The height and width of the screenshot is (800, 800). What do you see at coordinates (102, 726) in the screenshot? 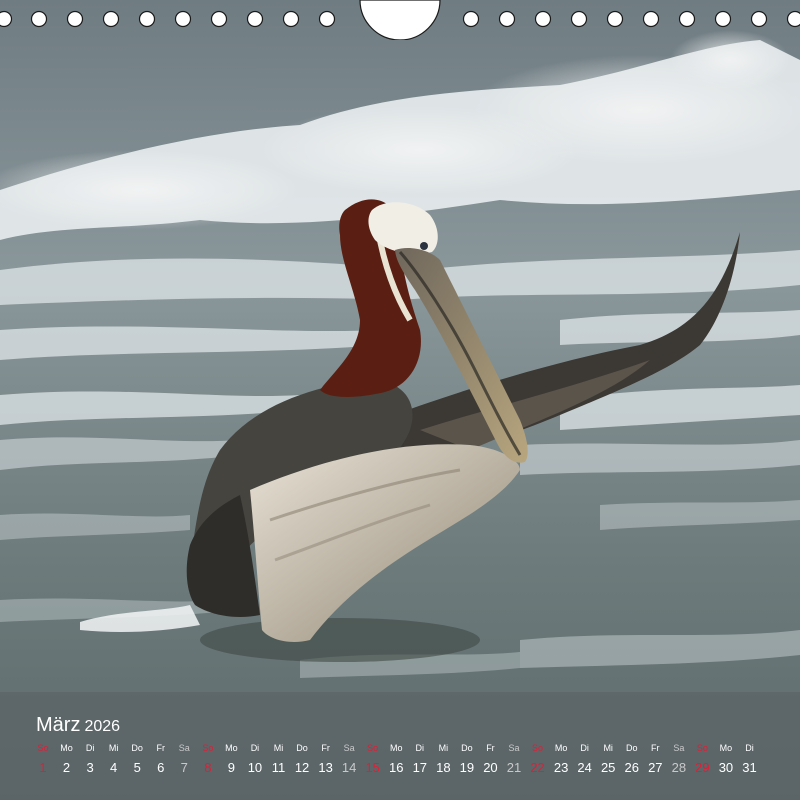
I see `year-label: 2026` at bounding box center [102, 726].